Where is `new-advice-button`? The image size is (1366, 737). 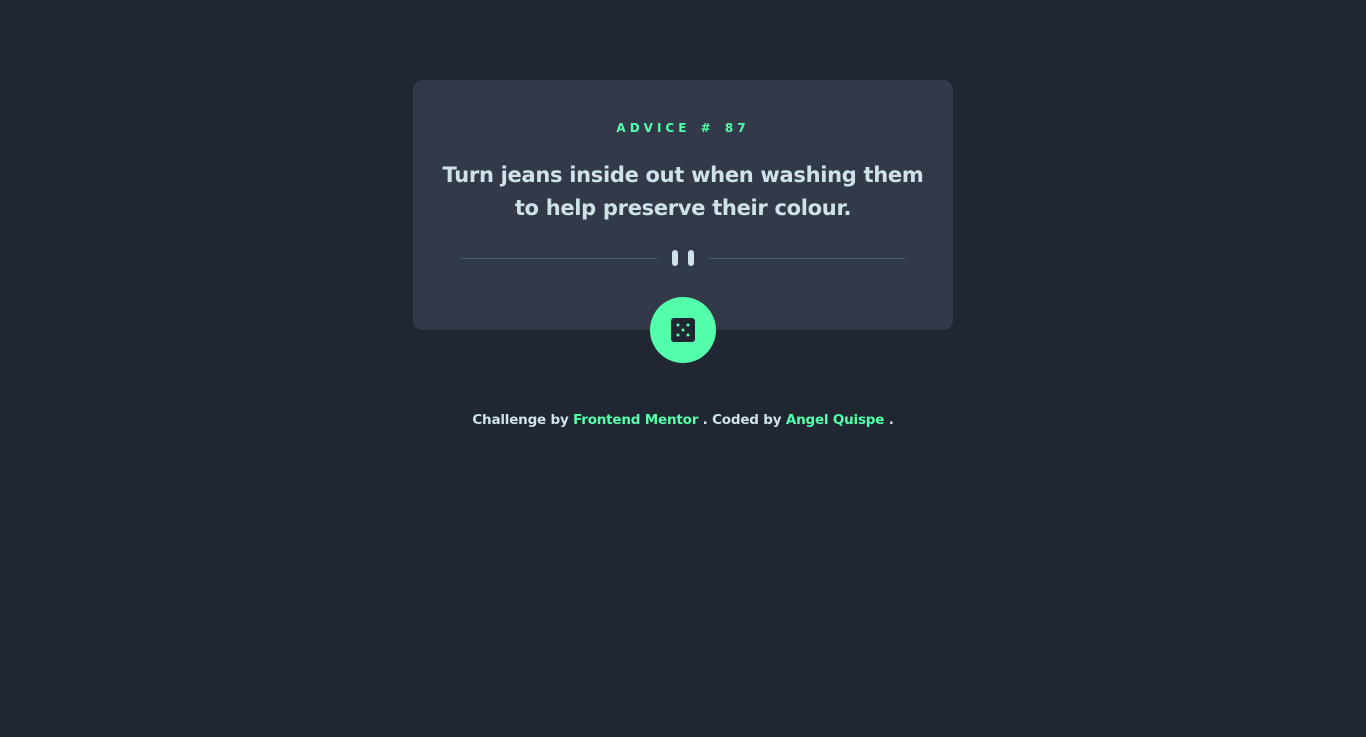
new-advice-button is located at coordinates (683, 330).